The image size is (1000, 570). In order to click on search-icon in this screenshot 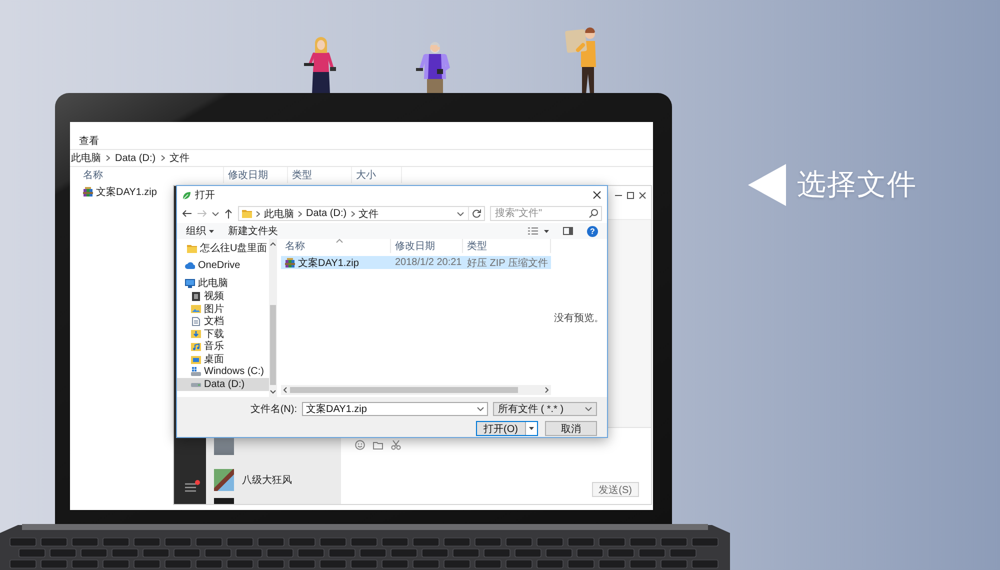, I will do `click(593, 213)`.